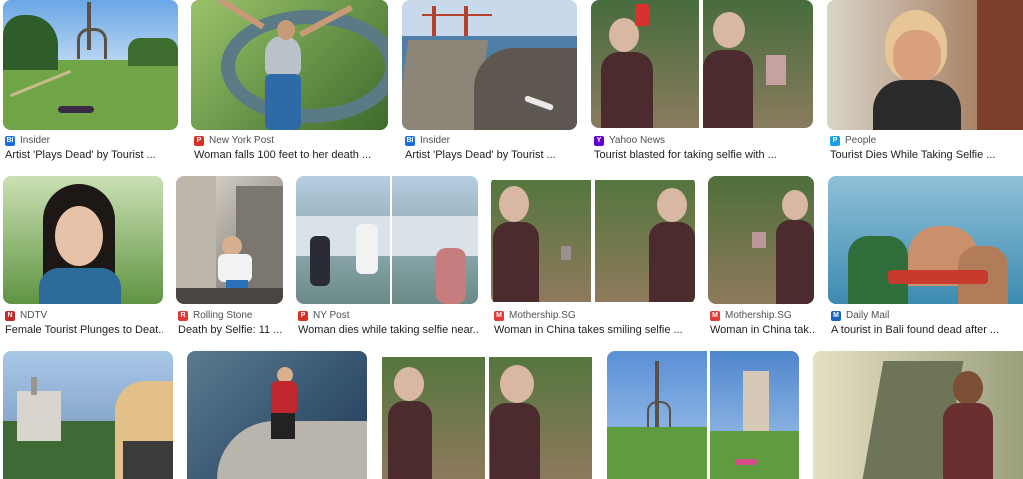 The image size is (1023, 479). Describe the element at coordinates (867, 315) in the screenshot. I see `result-source: Daily Mail` at that location.